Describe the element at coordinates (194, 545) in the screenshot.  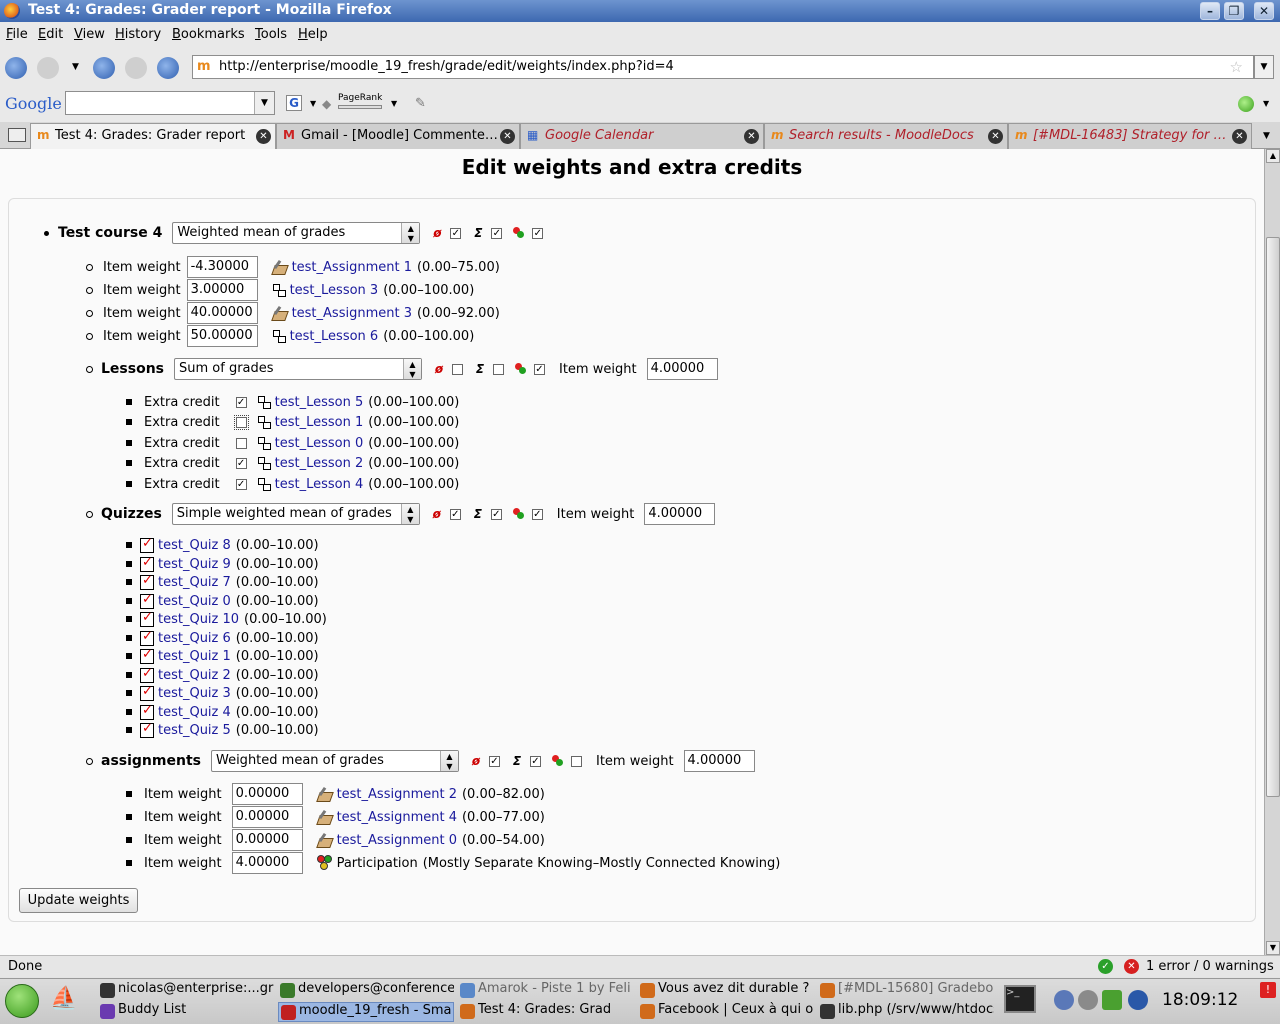
I see `grade-item-link: test_Quiz 8` at that location.